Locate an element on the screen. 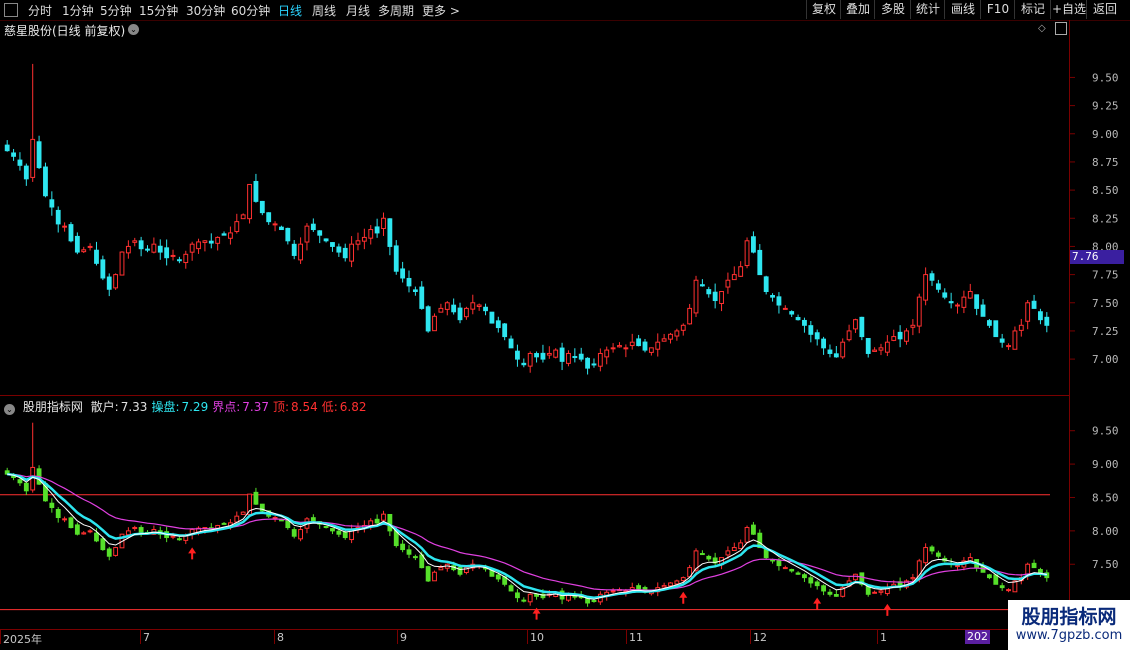 This screenshot has height=650, width=1130. toolbar-button: 叠加 is located at coordinates (857, 9).